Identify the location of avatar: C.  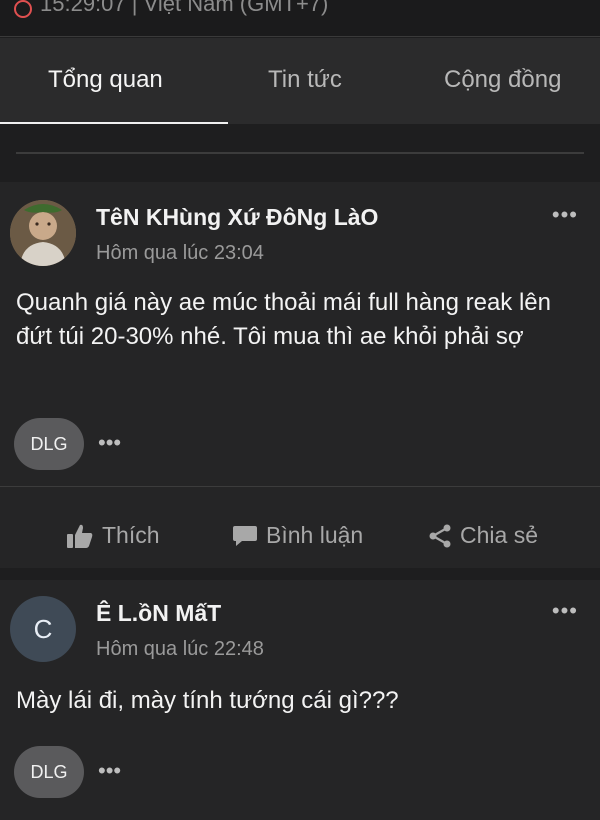
(43, 629).